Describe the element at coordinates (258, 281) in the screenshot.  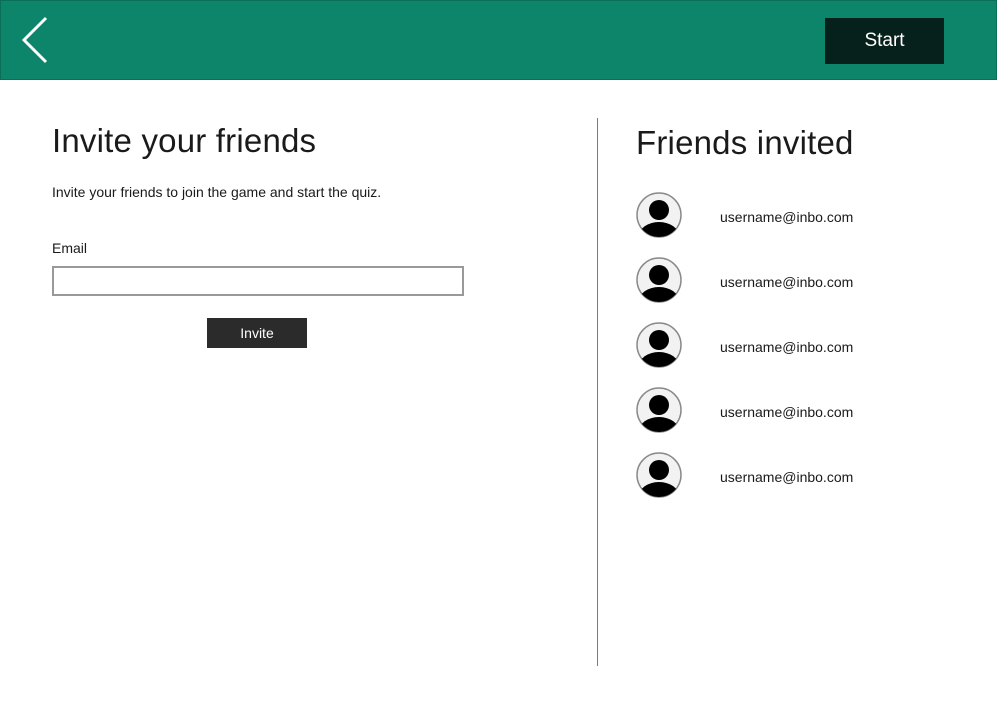
I see `email-field` at that location.